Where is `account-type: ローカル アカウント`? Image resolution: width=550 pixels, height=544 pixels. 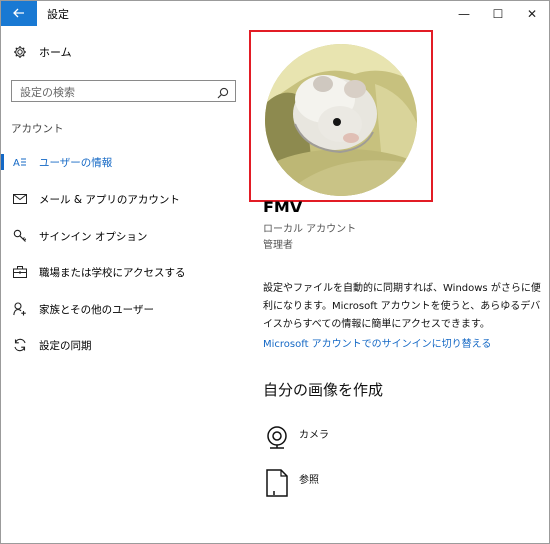 account-type: ローカル アカウント is located at coordinates (310, 229).